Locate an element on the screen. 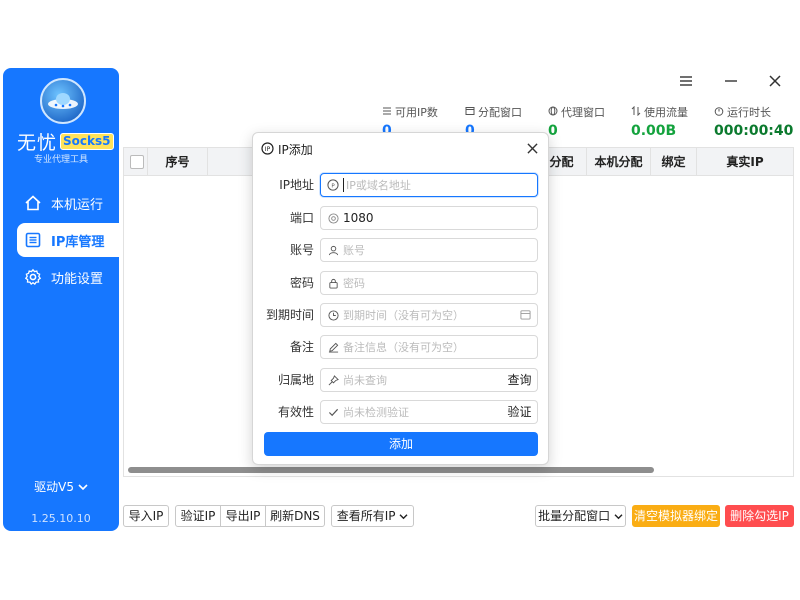 Image resolution: width=800 pixels, height=600 pixels. view-all-ip-label: 查看所有IP is located at coordinates (366, 516).